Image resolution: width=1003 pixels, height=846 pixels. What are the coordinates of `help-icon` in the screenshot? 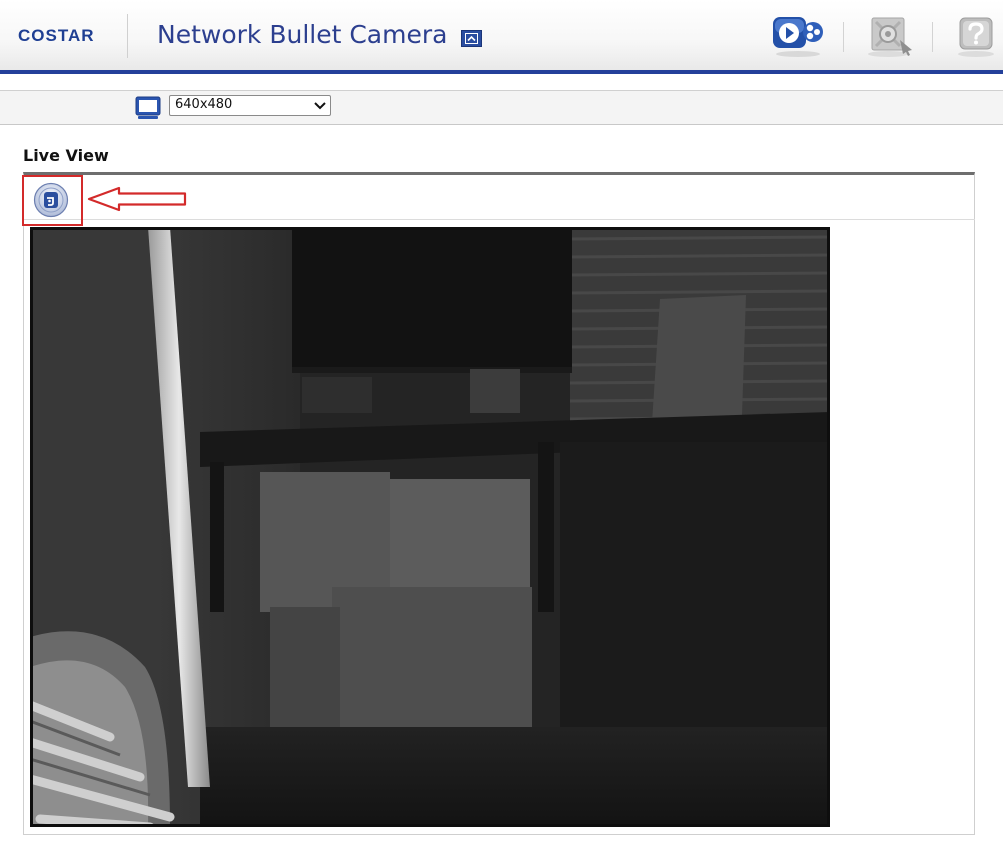 It's located at (976, 37).